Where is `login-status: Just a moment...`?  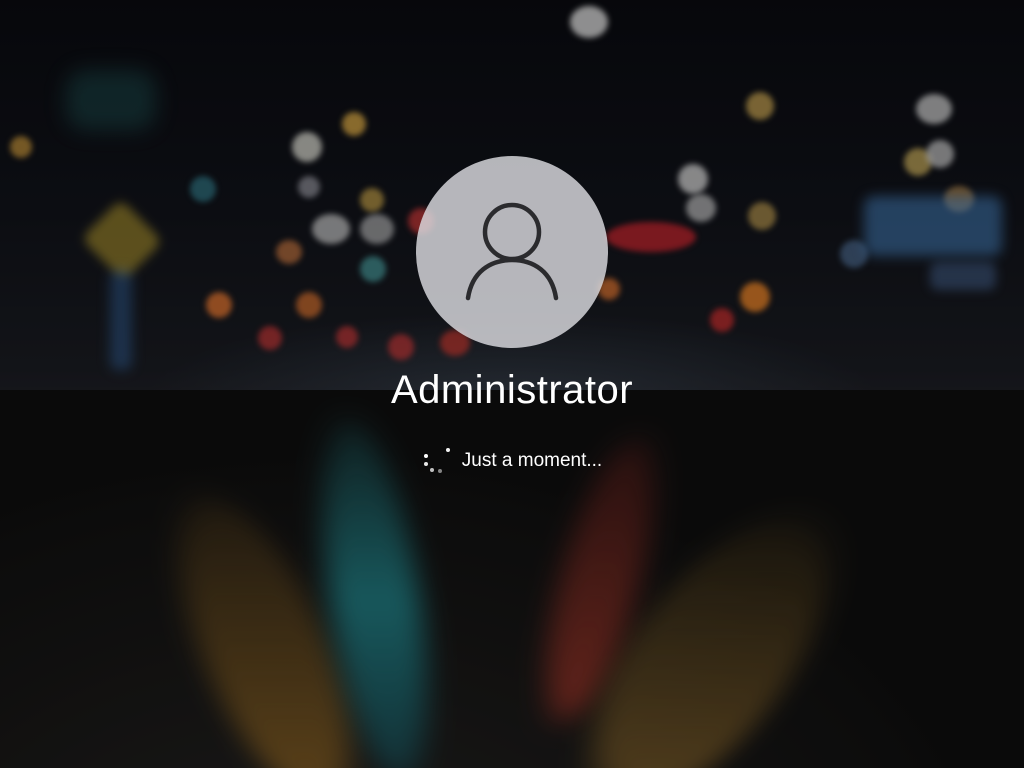
login-status: Just a moment... is located at coordinates (512, 461).